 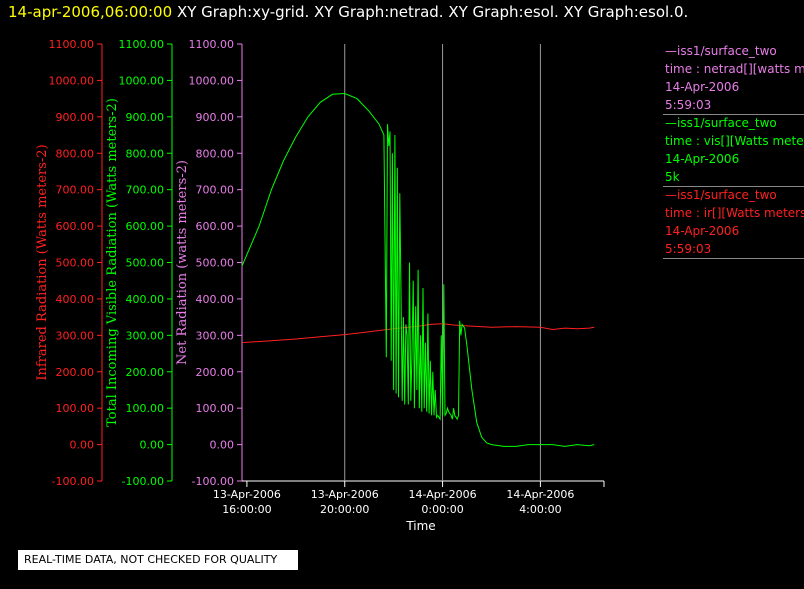 What do you see at coordinates (420, 526) in the screenshot?
I see `x-axis-title: Time` at bounding box center [420, 526].